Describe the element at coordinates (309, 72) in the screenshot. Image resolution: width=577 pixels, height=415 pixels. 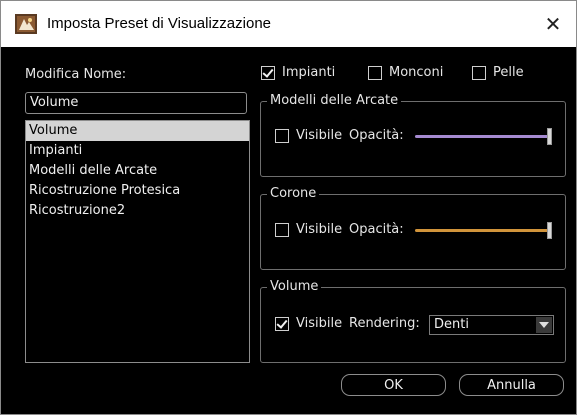
I see `impianti-check-label: Impianti` at that location.